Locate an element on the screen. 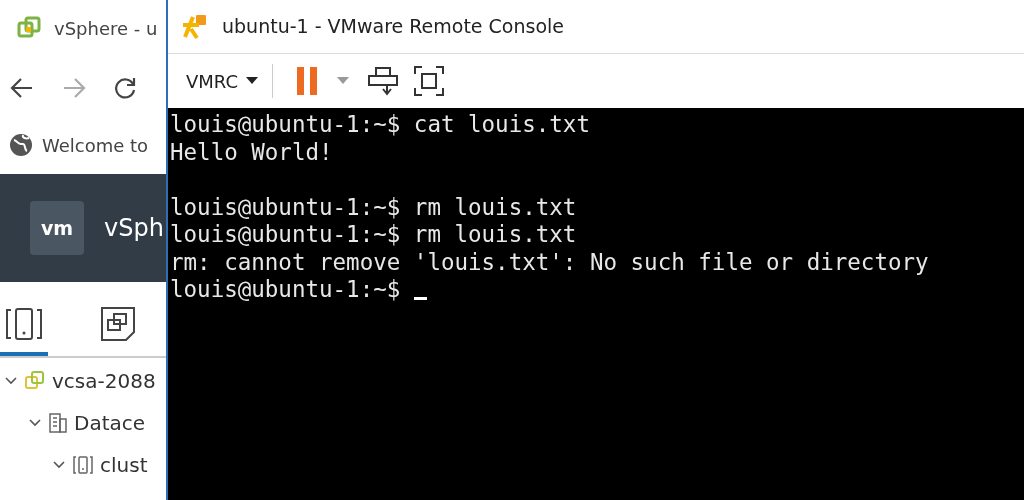 The width and height of the screenshot is (1024, 500). browser-tab-title: vSphere - u is located at coordinates (106, 28).